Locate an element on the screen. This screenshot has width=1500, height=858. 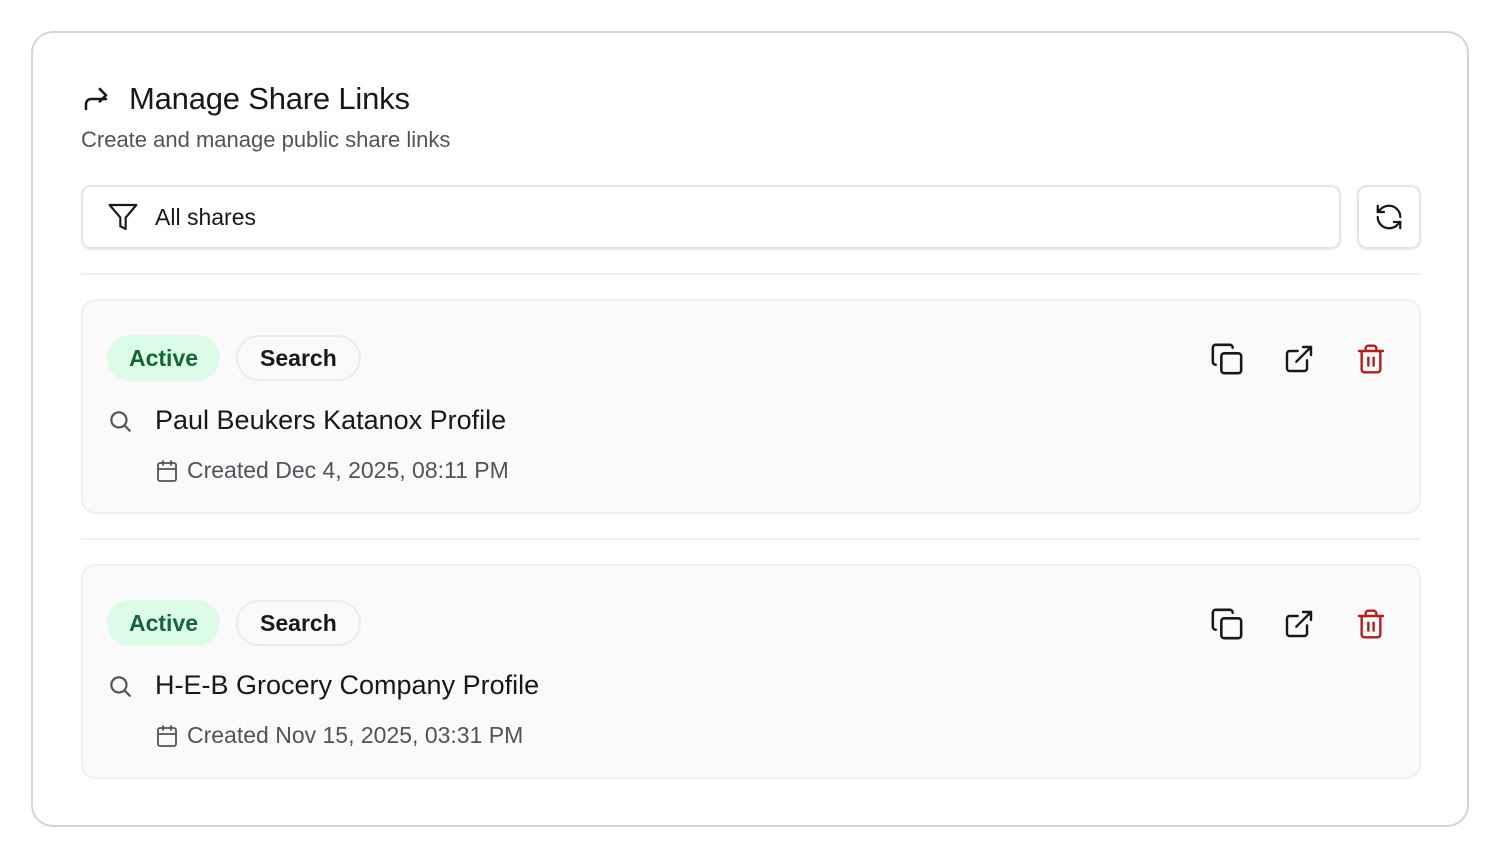
created-row: Created Nov 15, 2025, 03:31 PM is located at coordinates (339, 735).